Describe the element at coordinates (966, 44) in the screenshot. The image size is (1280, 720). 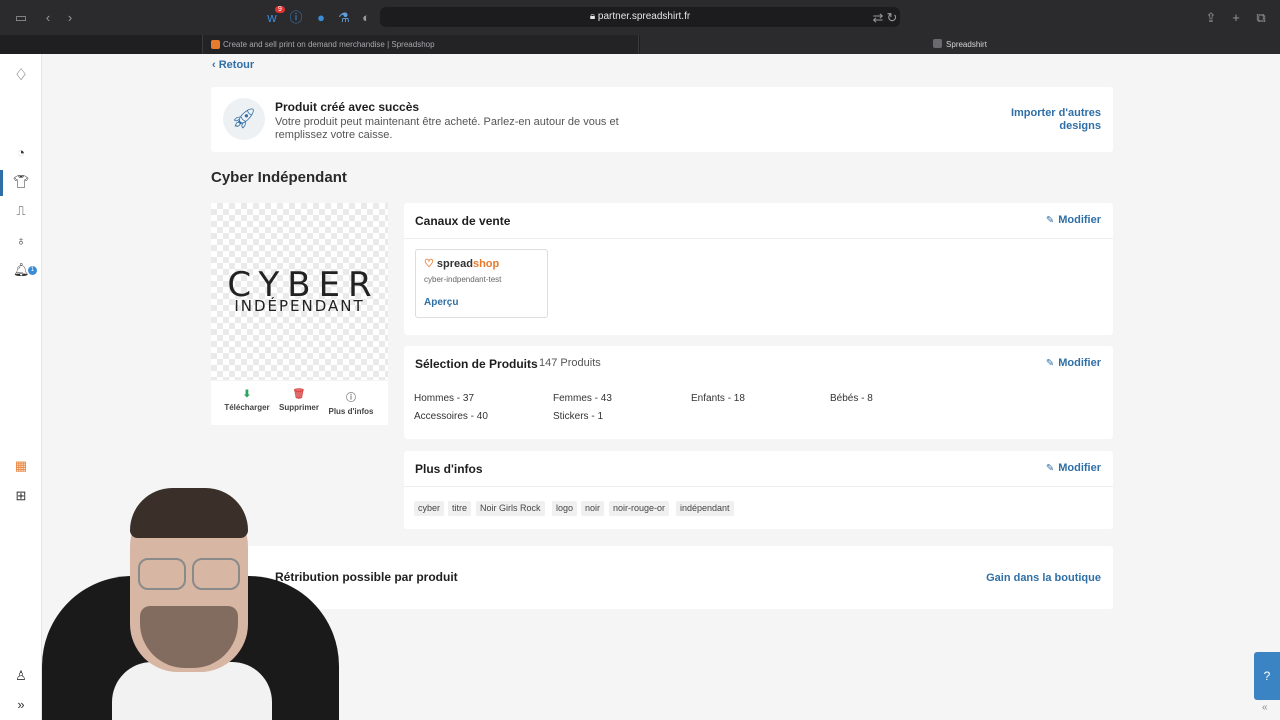
I see `tab-title: Spreadshirt` at that location.